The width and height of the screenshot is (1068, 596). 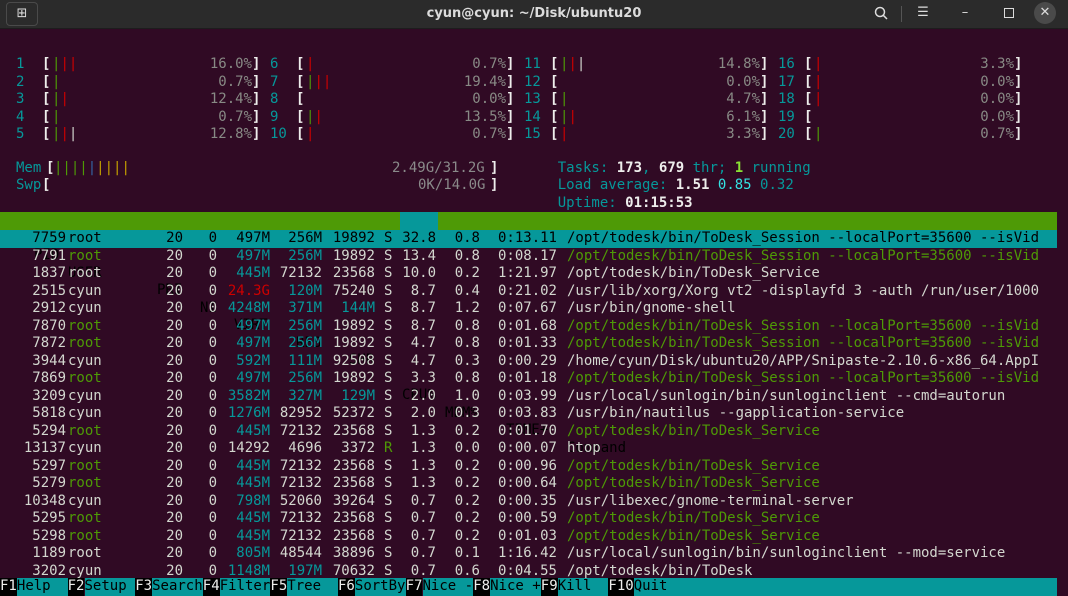 I want to click on fkey-f7: F7, so click(x=414, y=587).